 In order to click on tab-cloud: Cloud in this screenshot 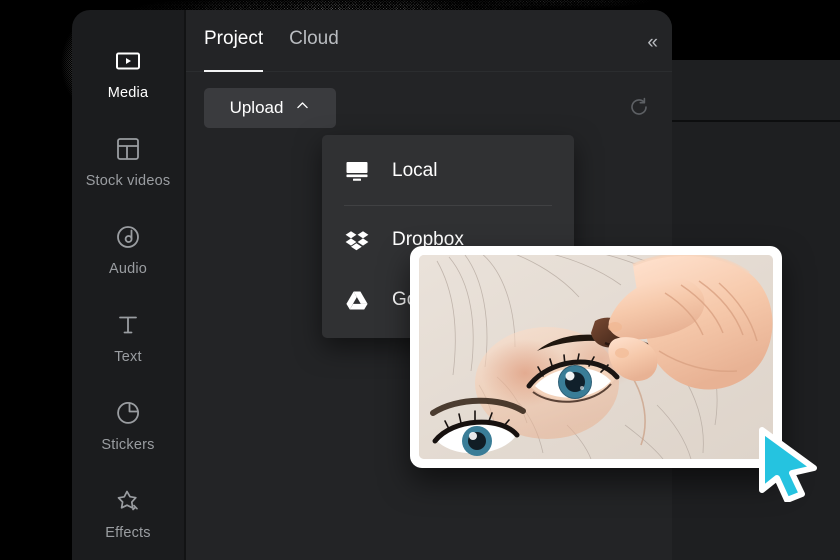, I will do `click(314, 41)`.